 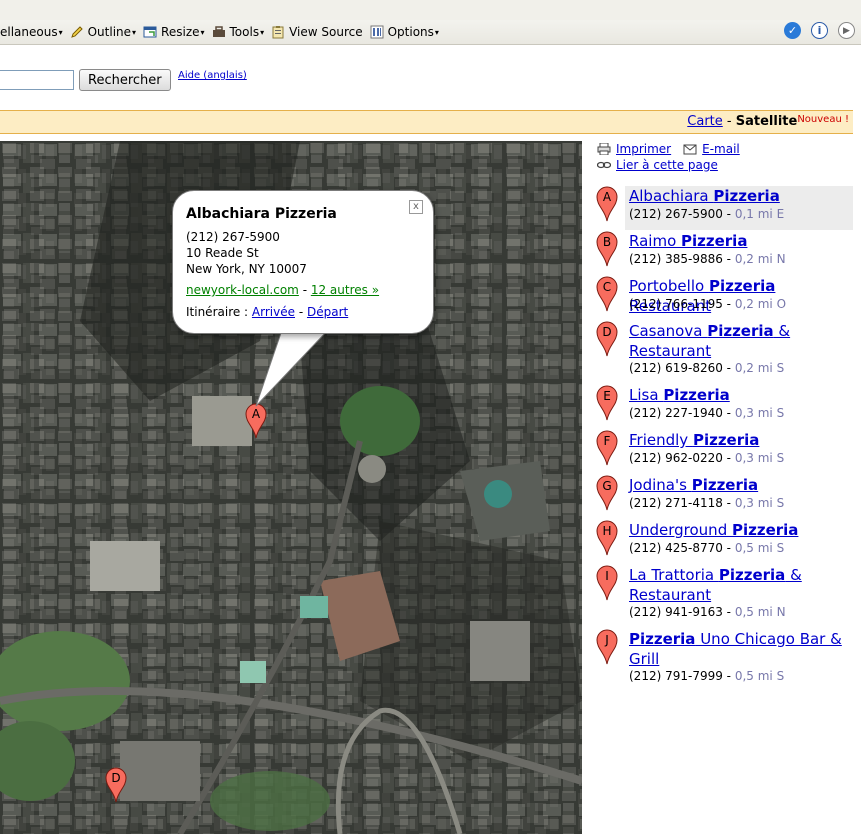 What do you see at coordinates (430, 10) in the screenshot?
I see `toolbar-top-strip` at bounding box center [430, 10].